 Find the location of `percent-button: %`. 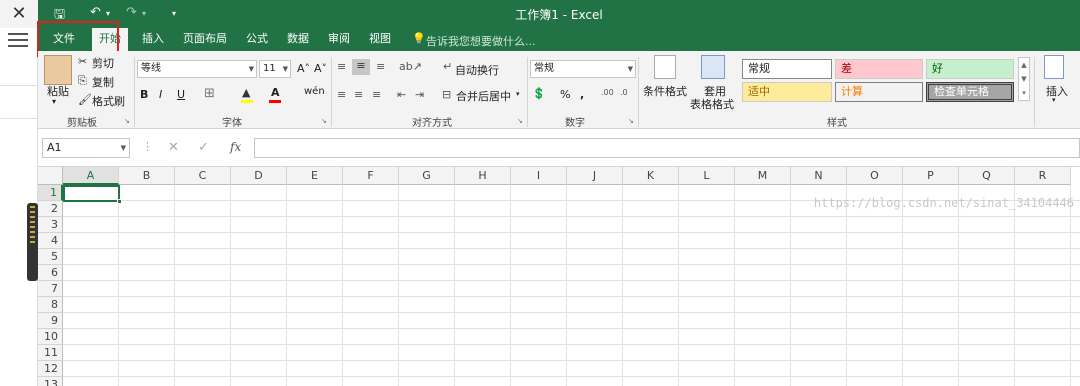

percent-button: % is located at coordinates (565, 94).